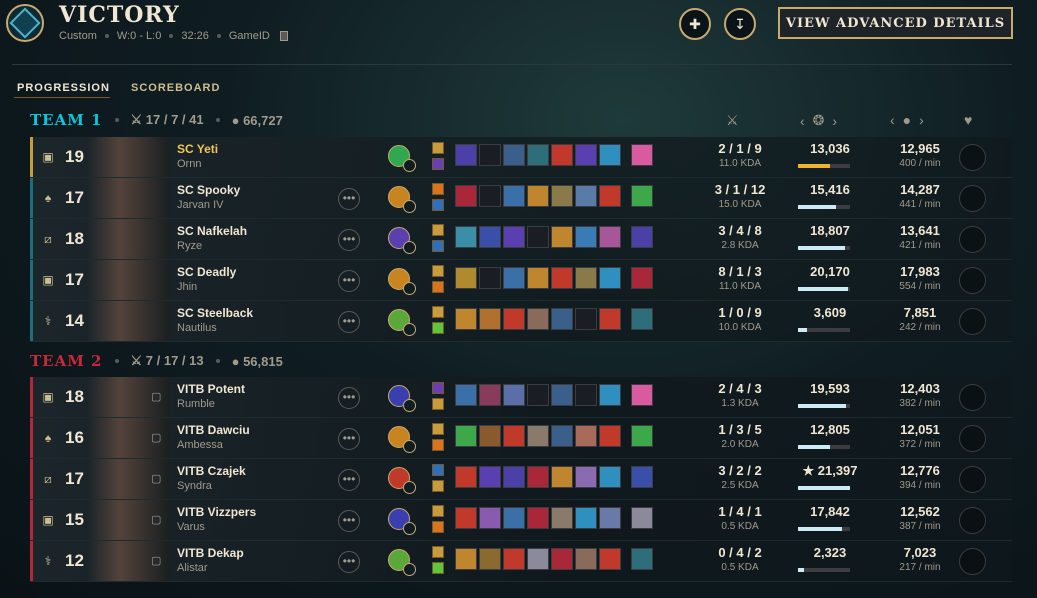 The image size is (1037, 598). I want to click on player-name: VITB Vizzpers, so click(216, 512).